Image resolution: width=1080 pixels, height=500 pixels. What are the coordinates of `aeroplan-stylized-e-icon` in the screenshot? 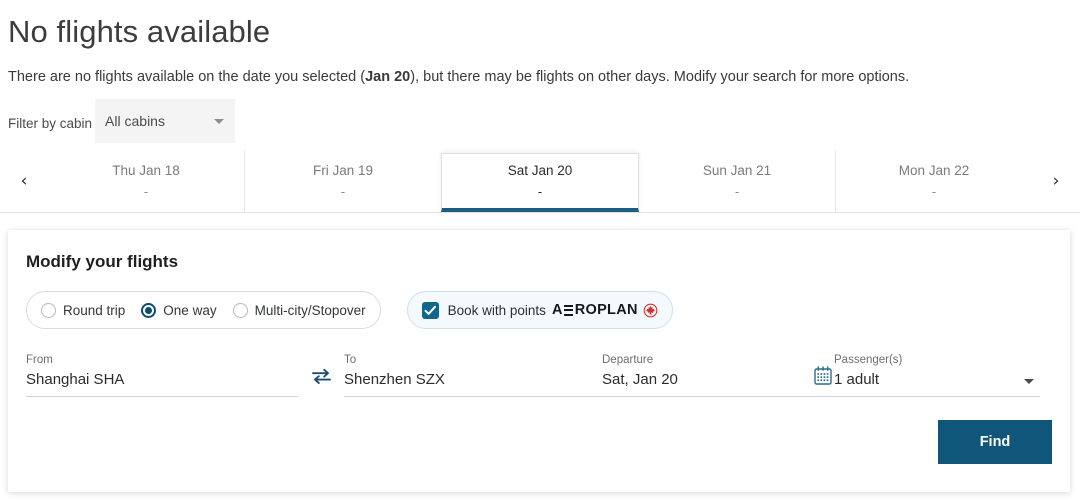 It's located at (569, 310).